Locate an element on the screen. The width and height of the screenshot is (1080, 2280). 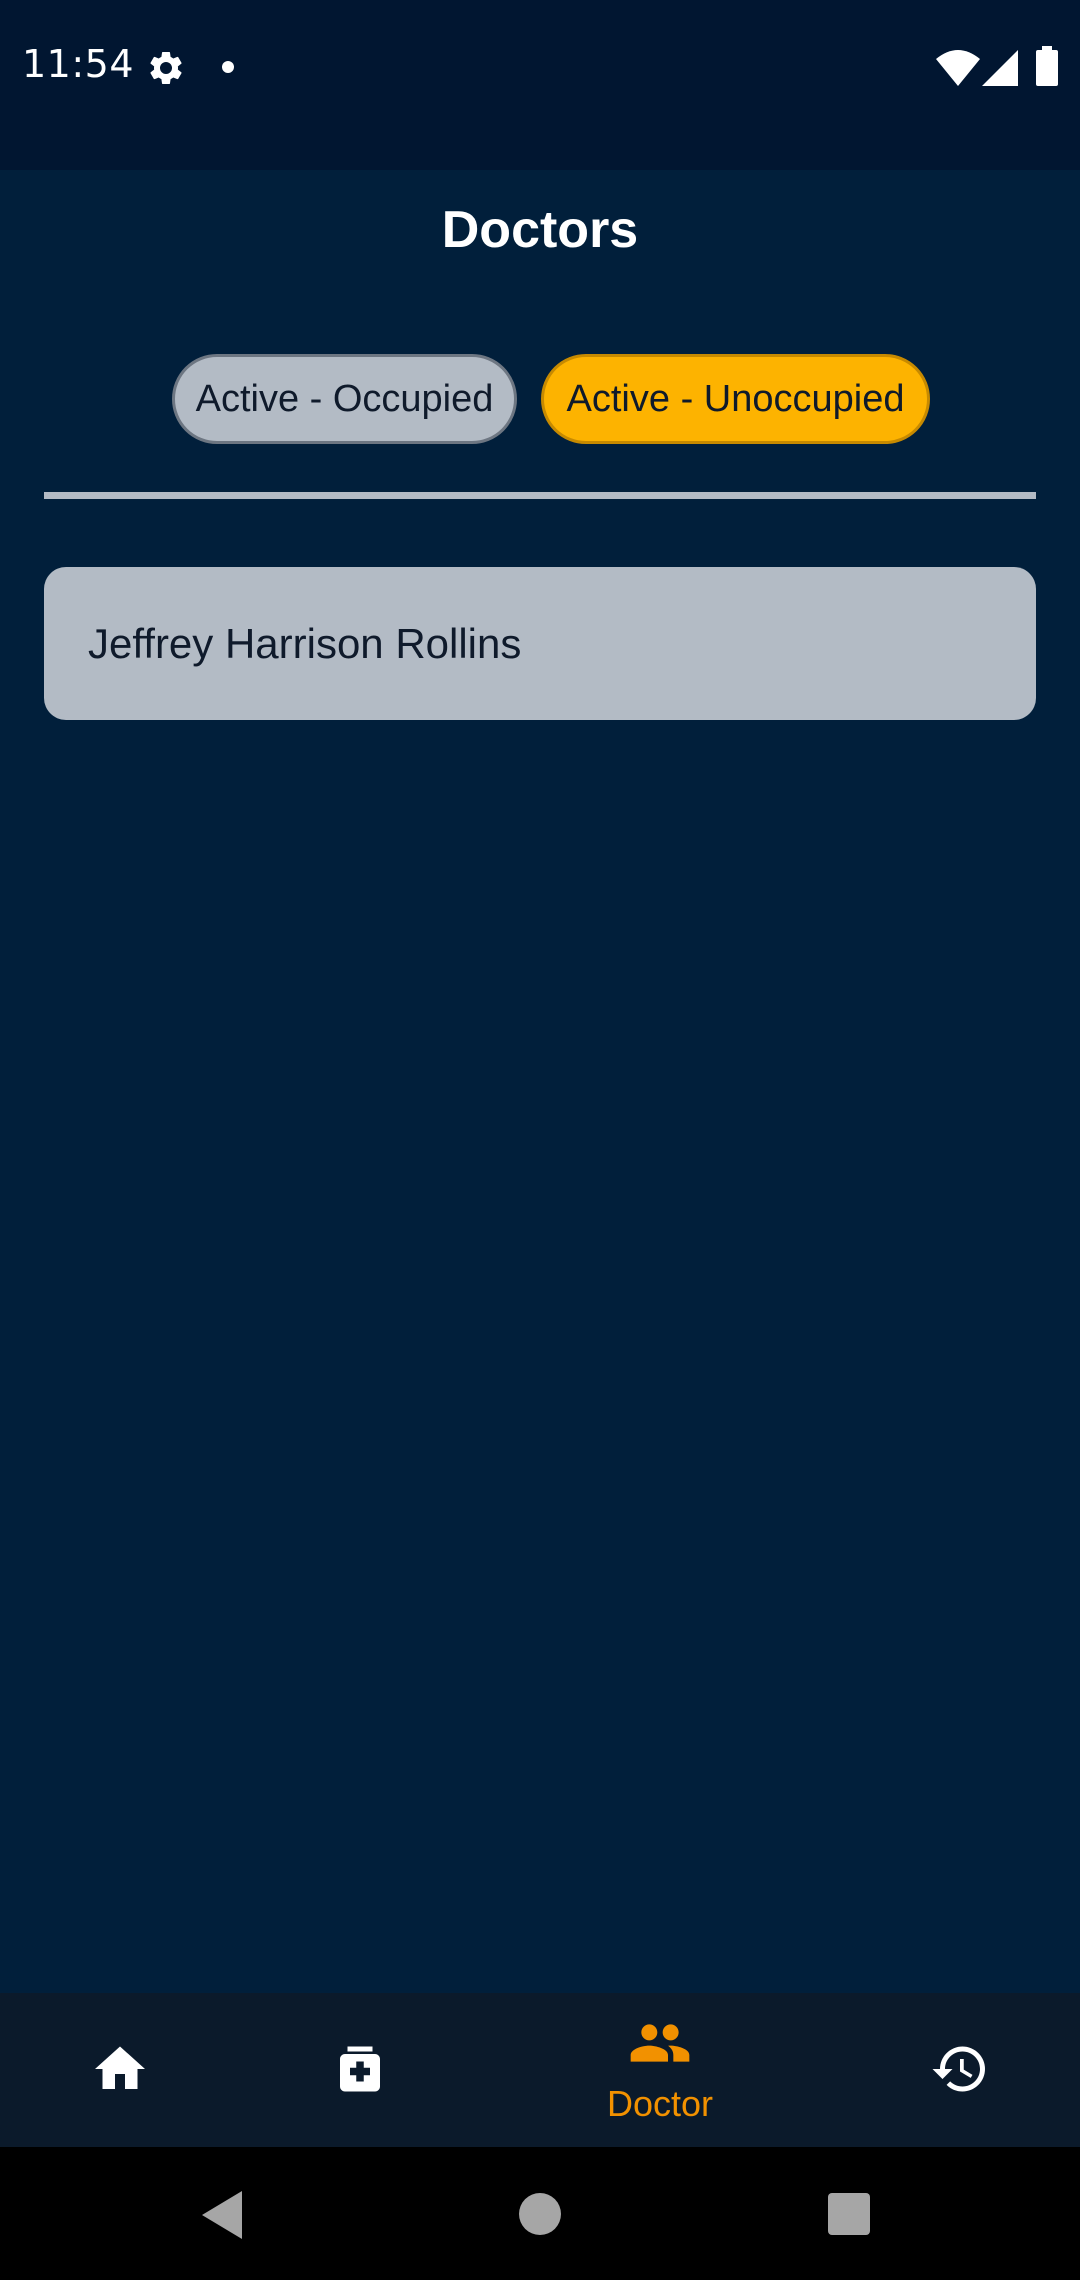
medicine-icon is located at coordinates (360, 2069).